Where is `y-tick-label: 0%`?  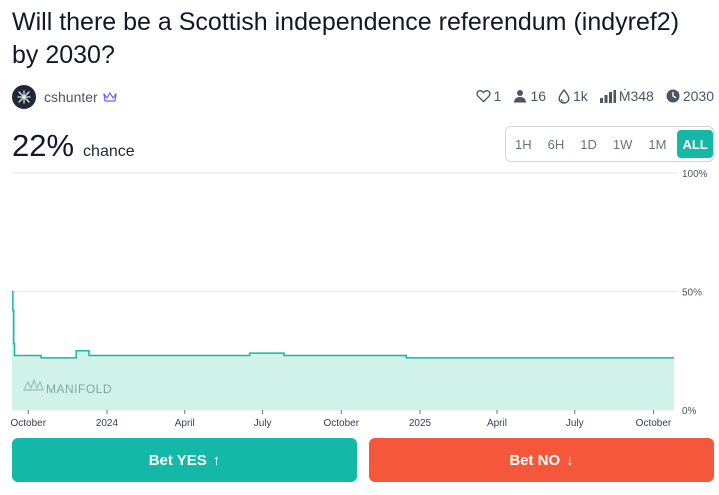
y-tick-label: 0% is located at coordinates (689, 411).